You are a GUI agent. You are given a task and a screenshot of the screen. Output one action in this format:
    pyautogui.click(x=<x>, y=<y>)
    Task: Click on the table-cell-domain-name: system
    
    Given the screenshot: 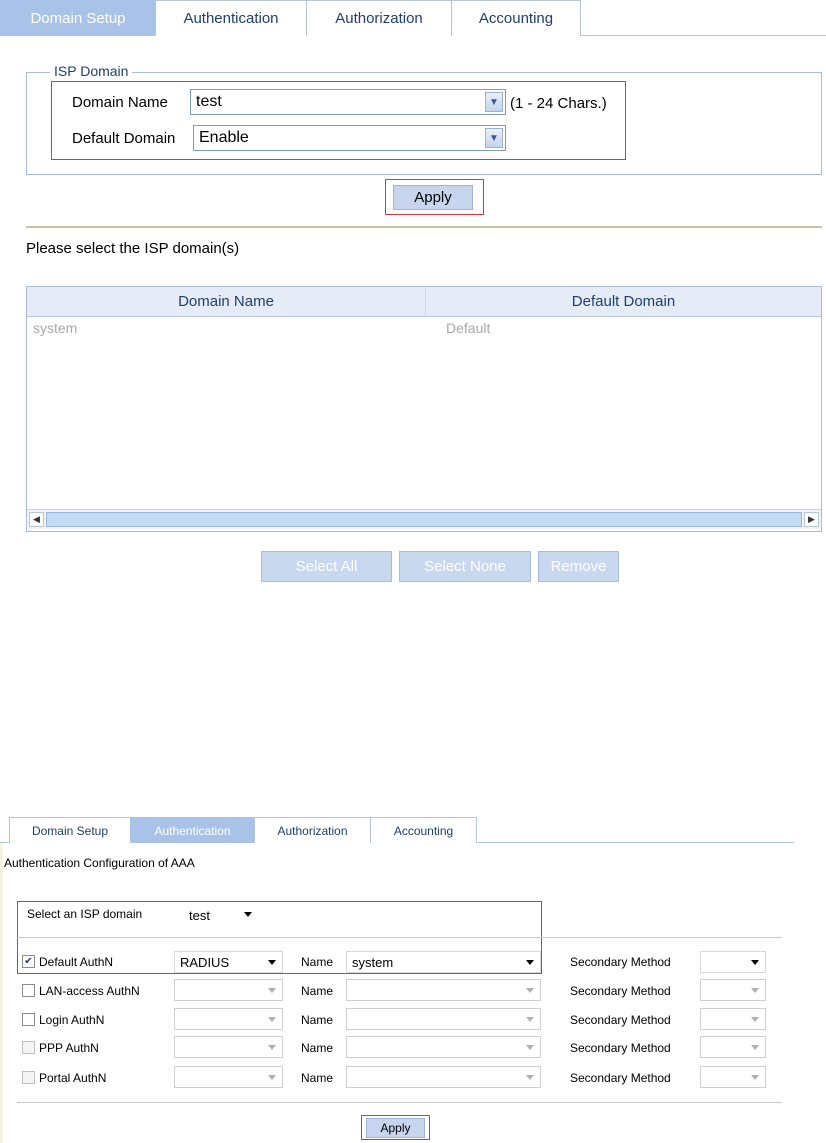 What is the action you would take?
    pyautogui.click(x=55, y=328)
    